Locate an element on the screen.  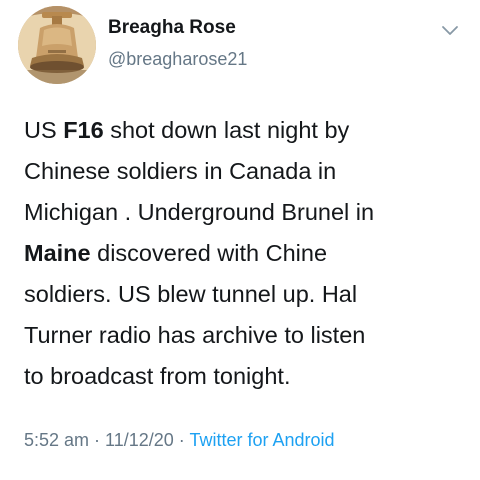
bell-avatar-icon is located at coordinates (57, 45).